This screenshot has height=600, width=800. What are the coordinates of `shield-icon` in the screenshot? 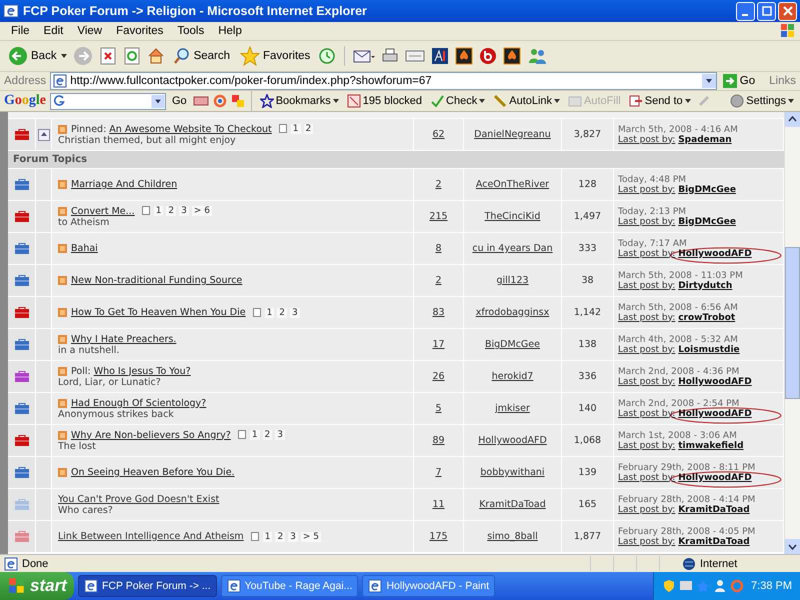 It's located at (669, 586).